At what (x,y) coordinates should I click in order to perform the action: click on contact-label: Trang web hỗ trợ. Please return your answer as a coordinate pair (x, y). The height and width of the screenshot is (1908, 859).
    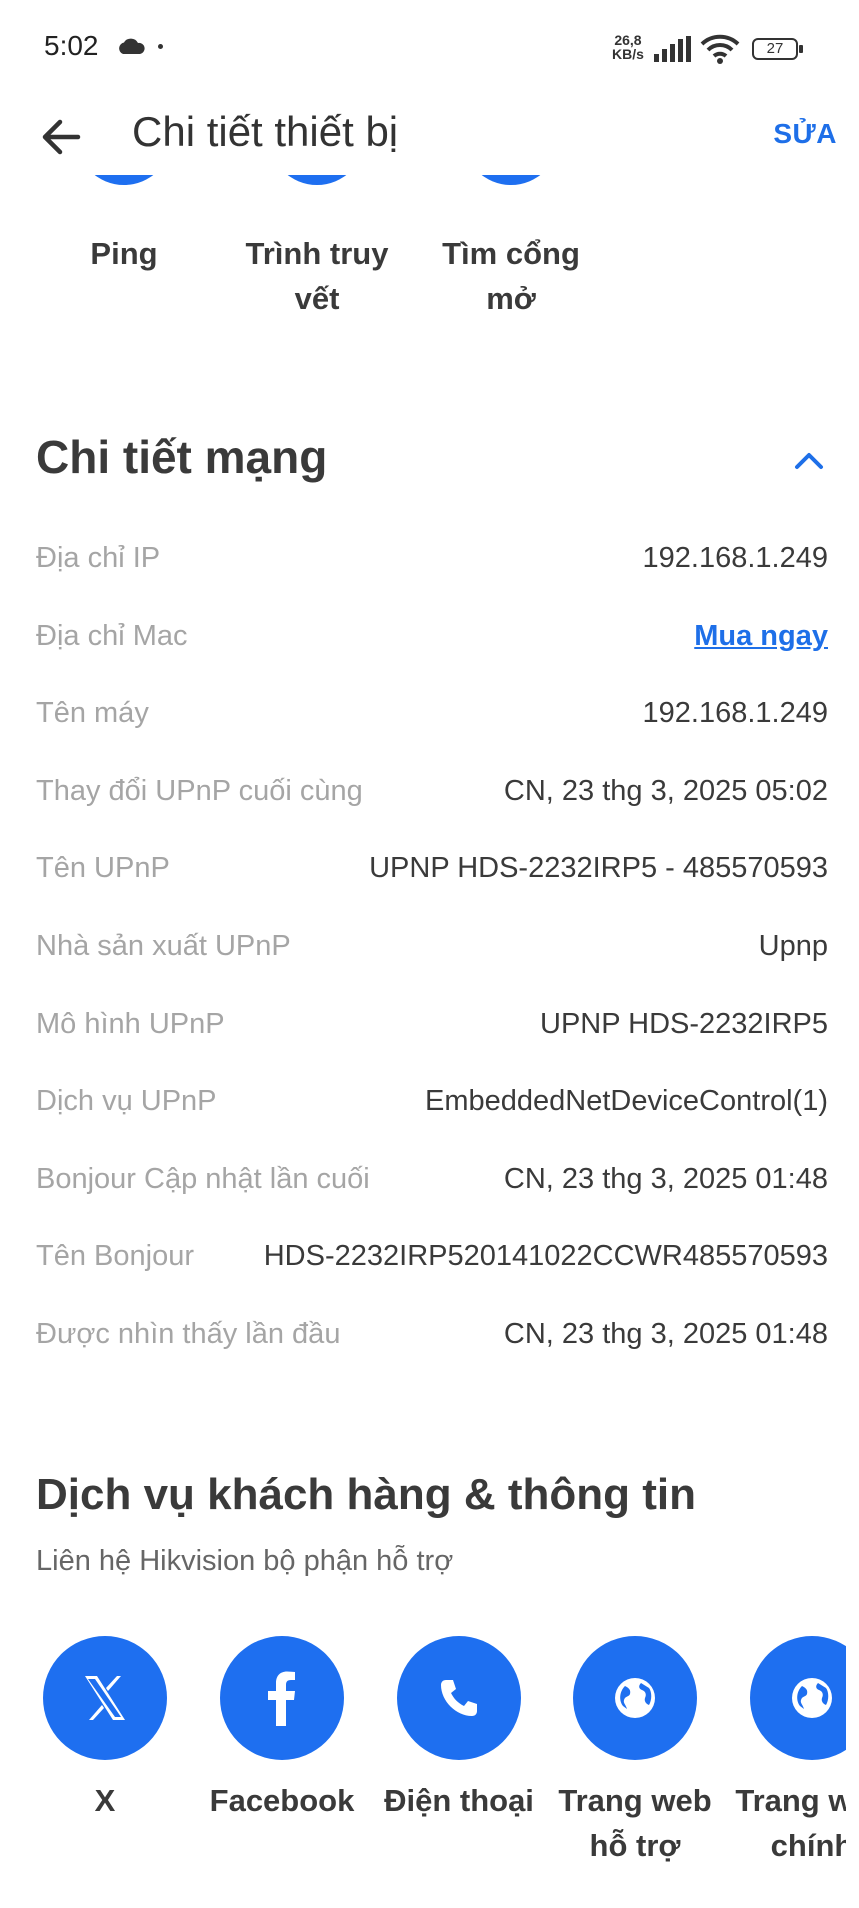
    Looking at the image, I should click on (635, 1823).